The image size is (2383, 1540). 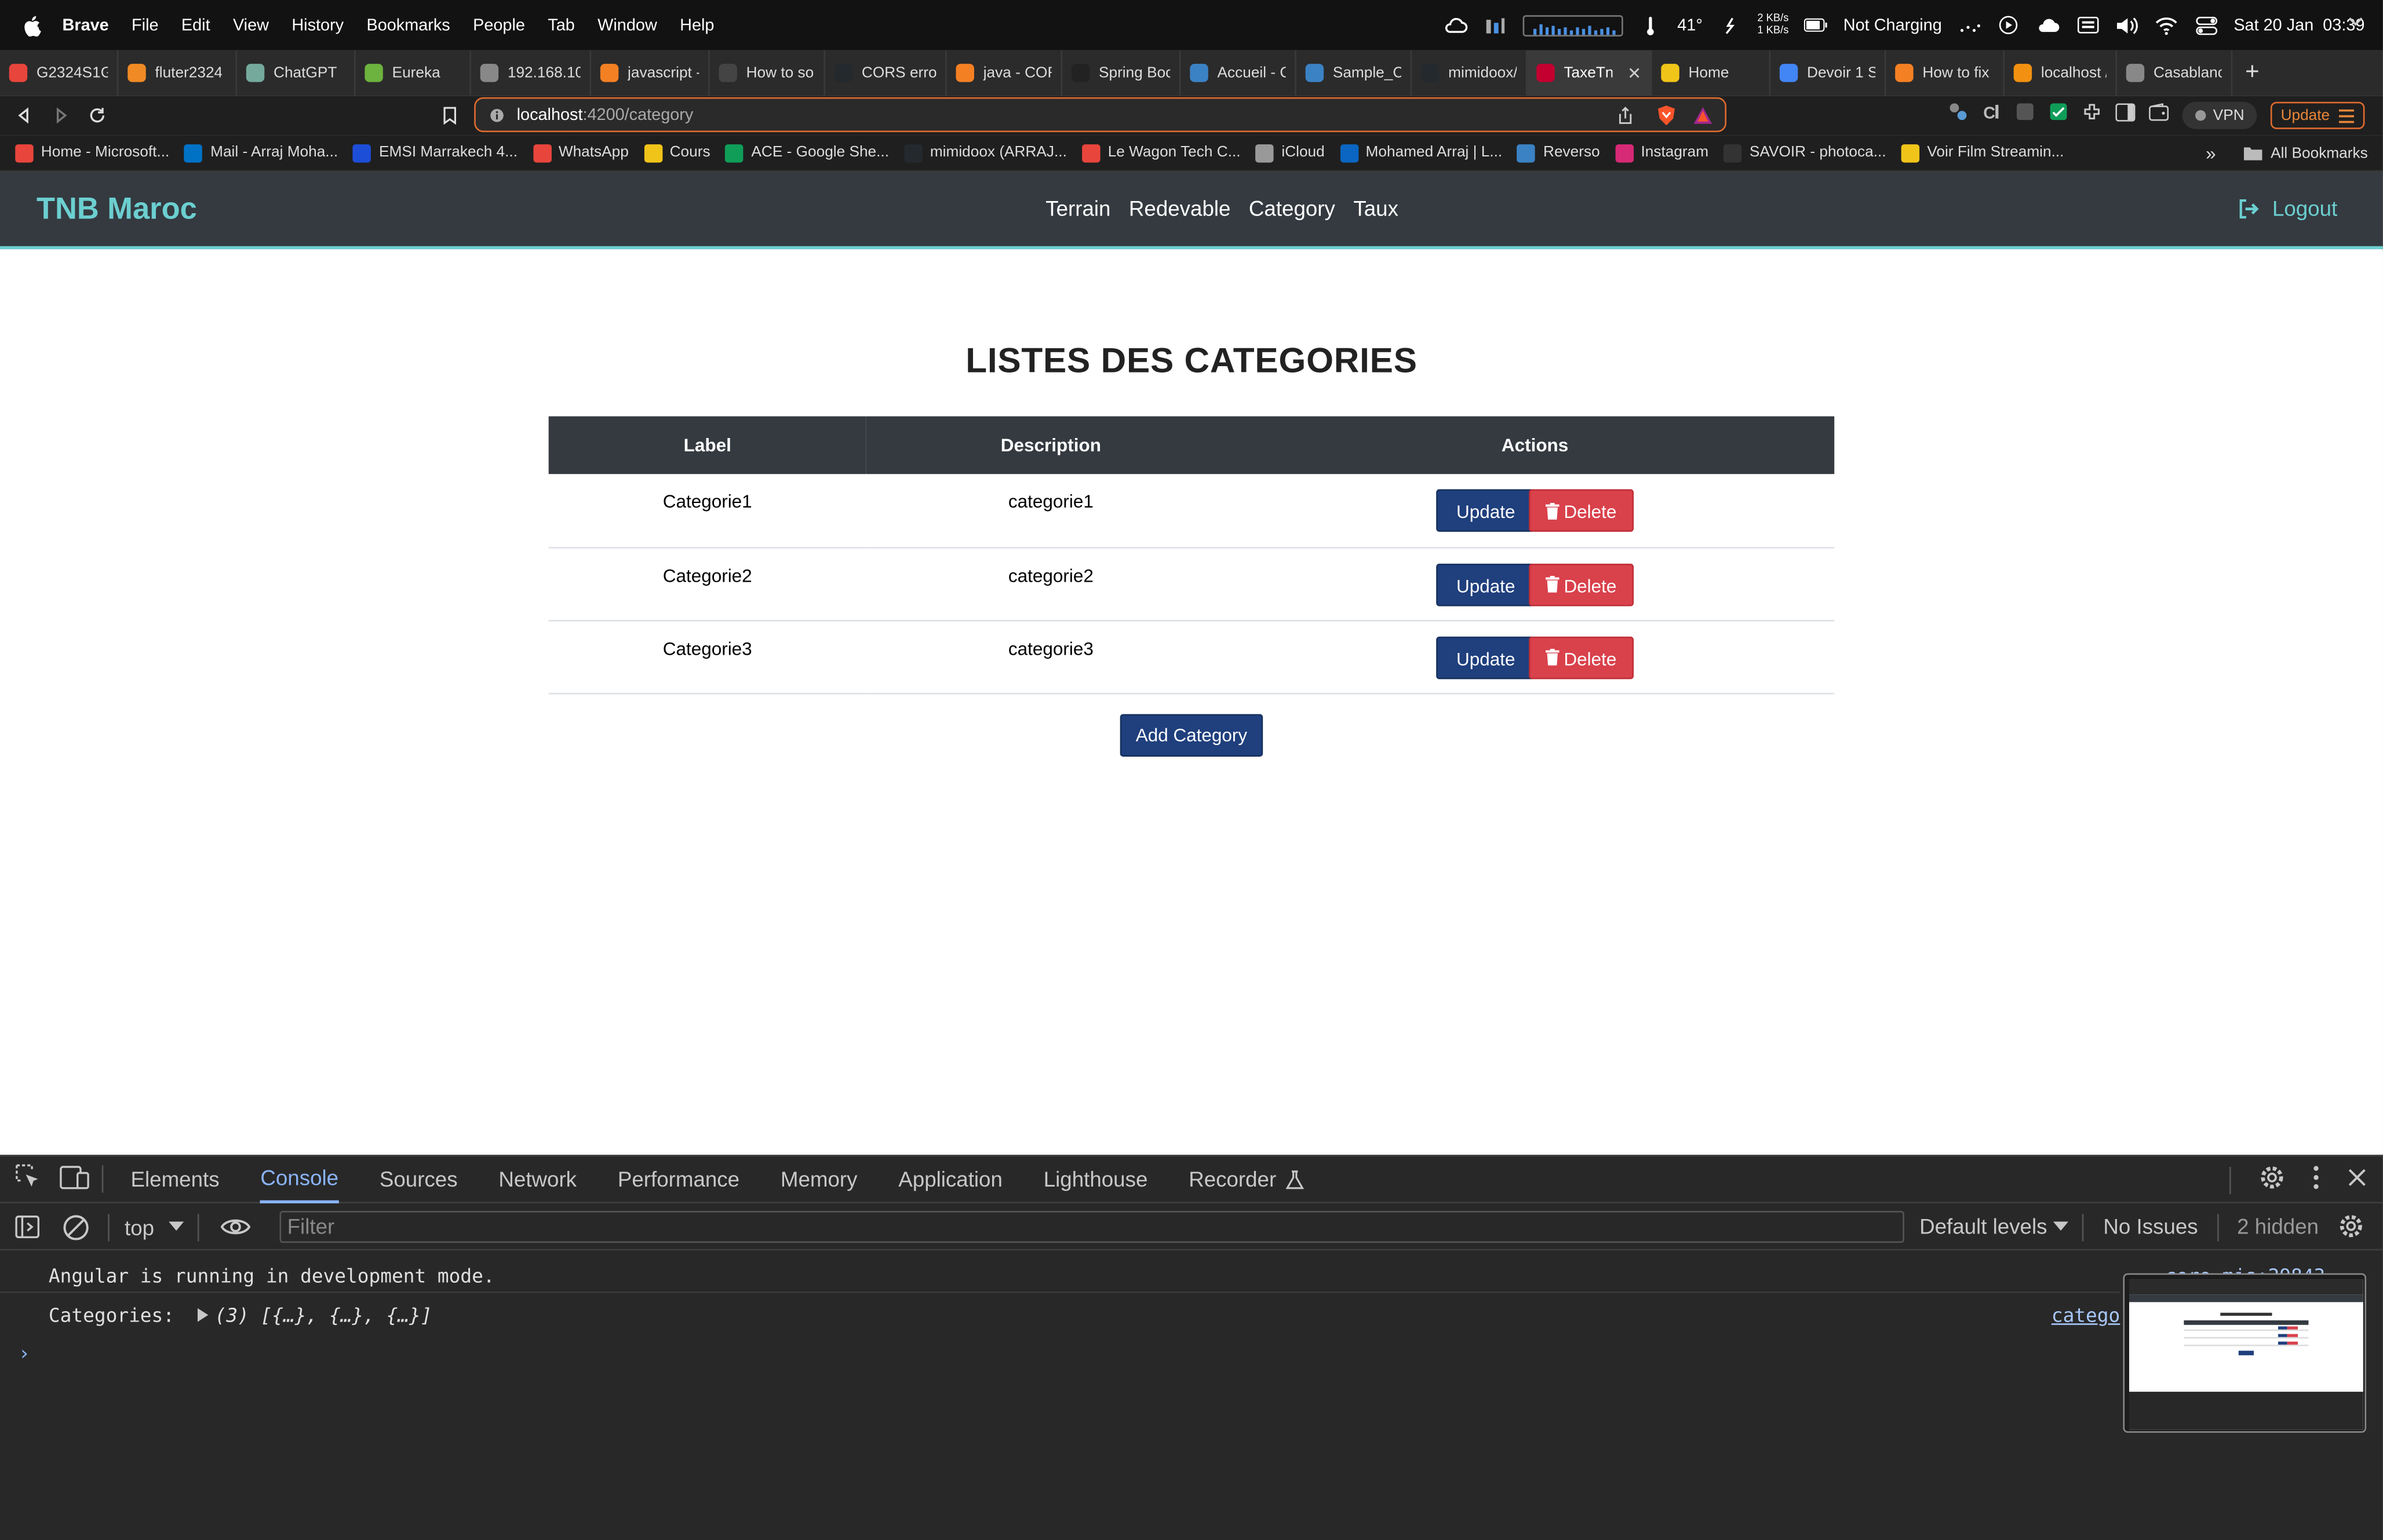 I want to click on cpu-monitor-icon, so click(x=1495, y=25).